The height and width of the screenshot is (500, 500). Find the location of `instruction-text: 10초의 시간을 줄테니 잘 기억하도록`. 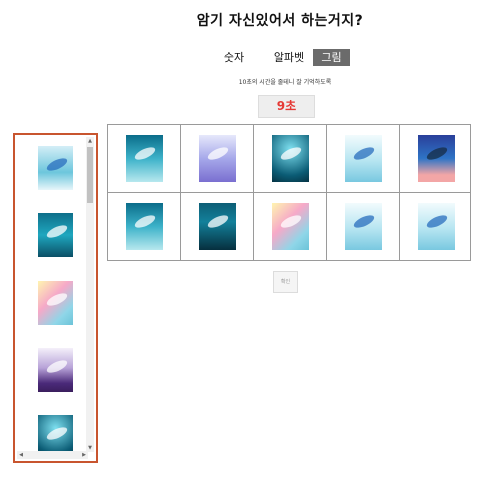

instruction-text: 10초의 시간을 줄테니 잘 기억하도록 is located at coordinates (285, 82).